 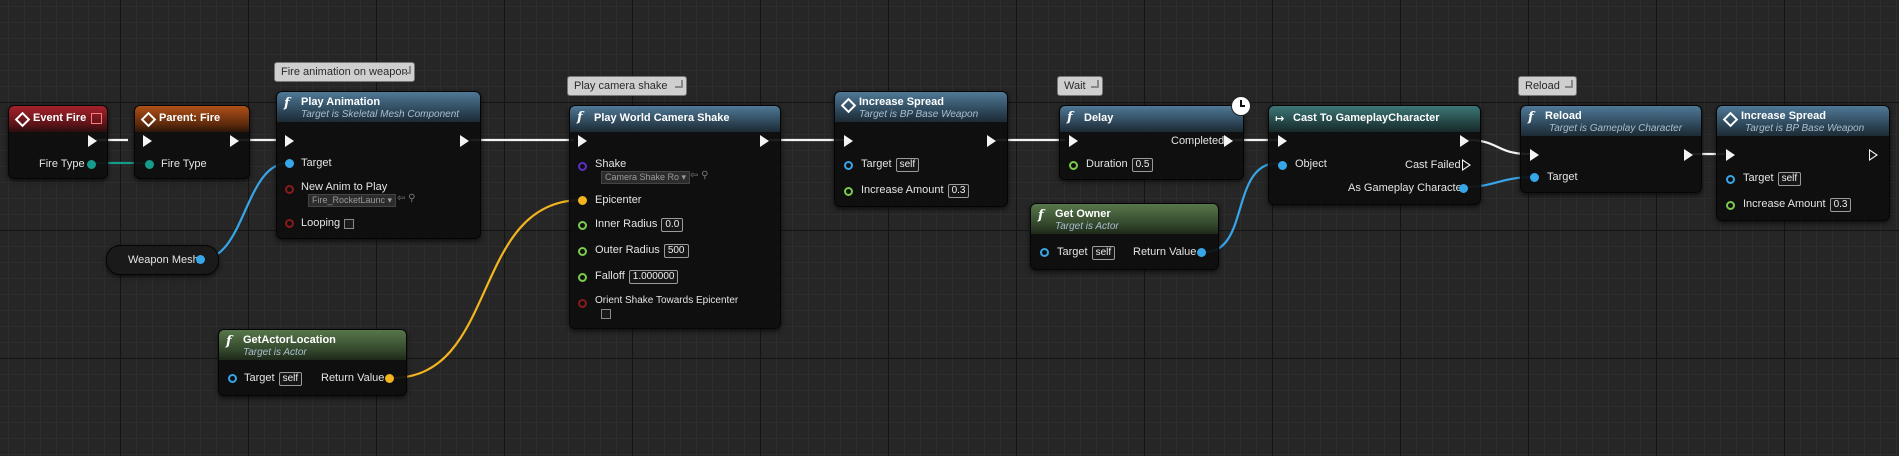 I want to click on comment-fire-animation: Fire animation on weapon, so click(x=344, y=72).